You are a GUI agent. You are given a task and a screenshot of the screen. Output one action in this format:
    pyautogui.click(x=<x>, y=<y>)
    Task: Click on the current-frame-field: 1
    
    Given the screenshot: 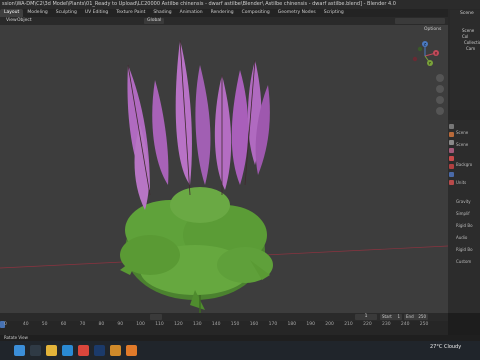 What is the action you would take?
    pyautogui.click(x=366, y=317)
    